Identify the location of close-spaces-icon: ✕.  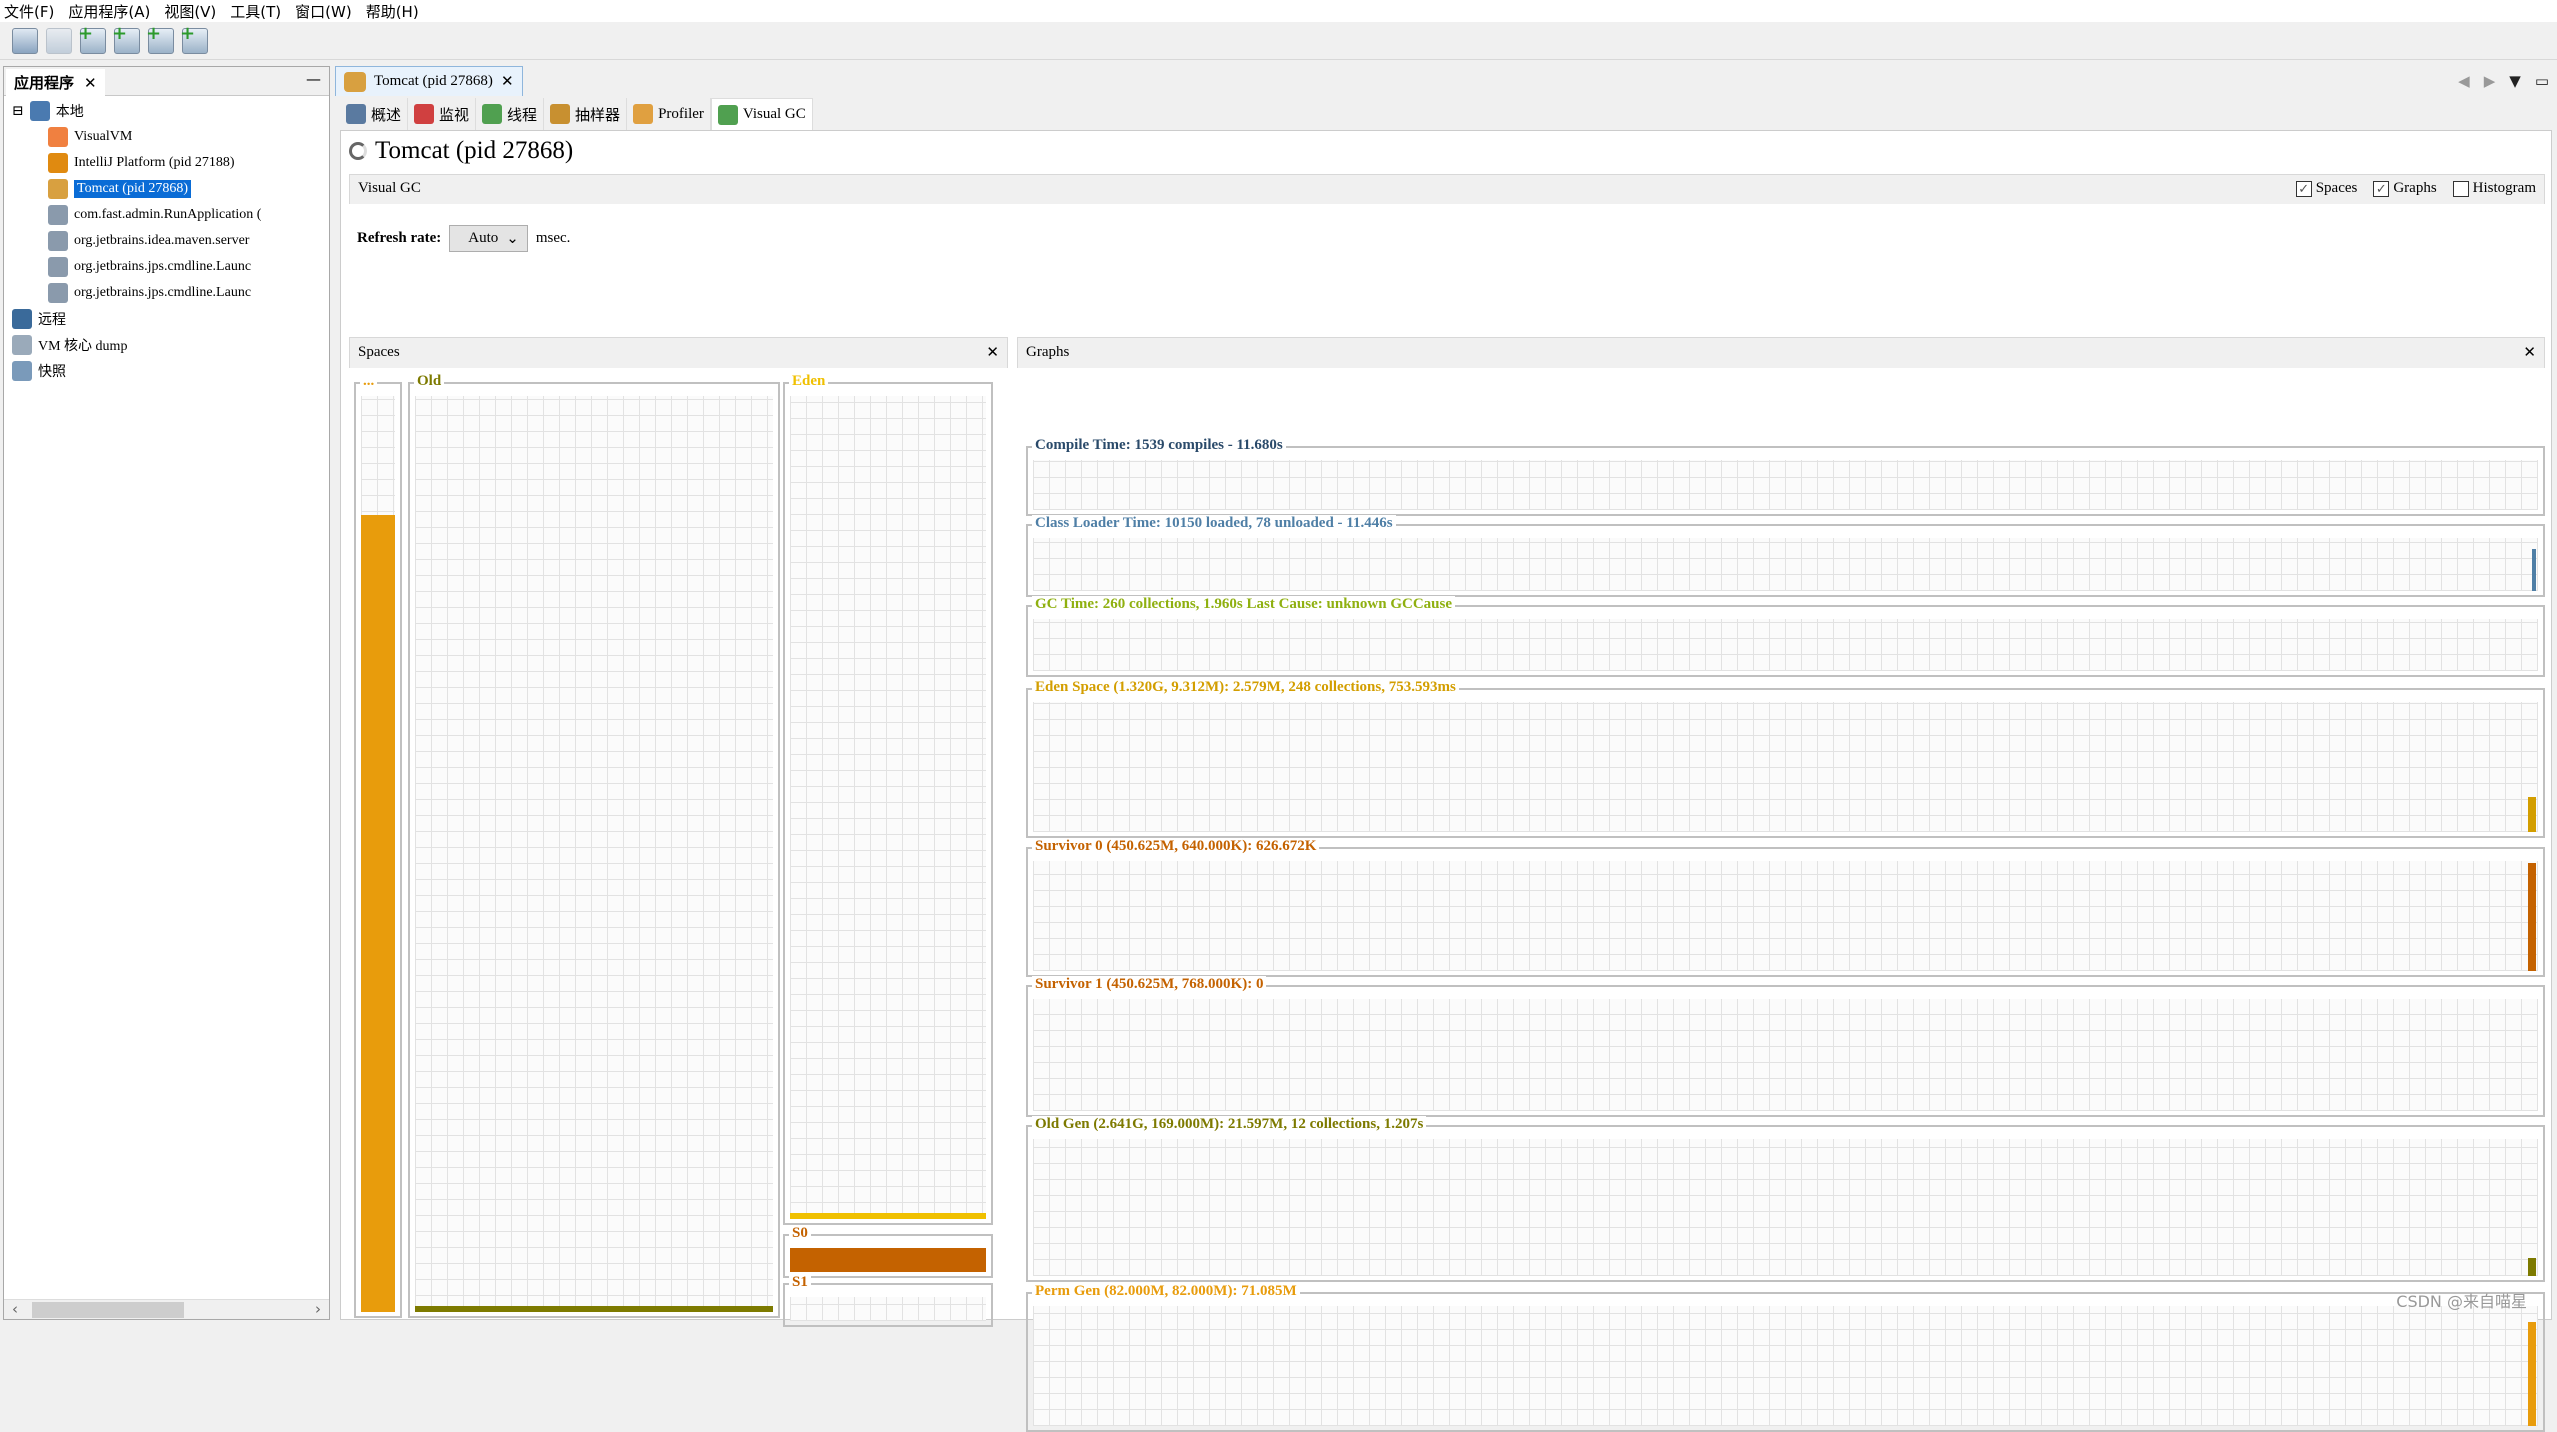
(992, 352).